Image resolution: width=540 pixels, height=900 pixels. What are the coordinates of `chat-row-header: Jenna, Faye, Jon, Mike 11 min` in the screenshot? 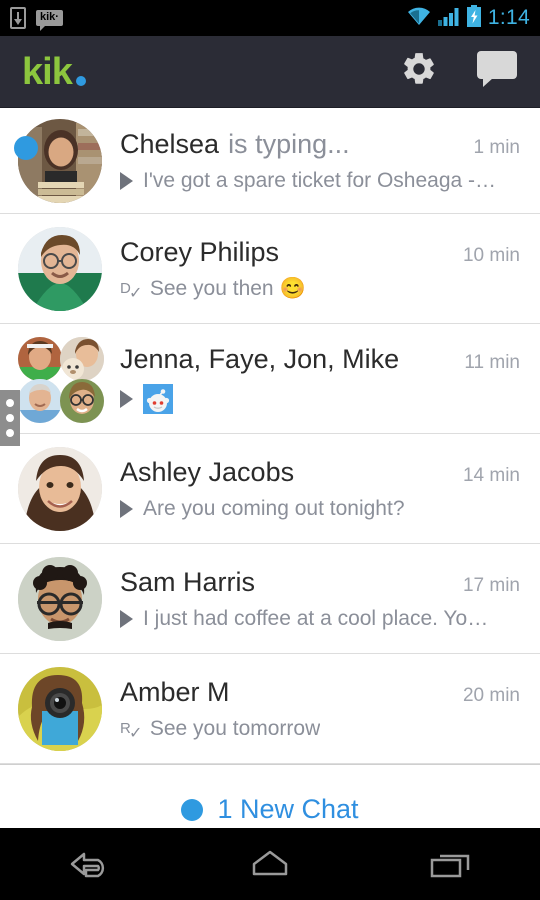 It's located at (320, 359).